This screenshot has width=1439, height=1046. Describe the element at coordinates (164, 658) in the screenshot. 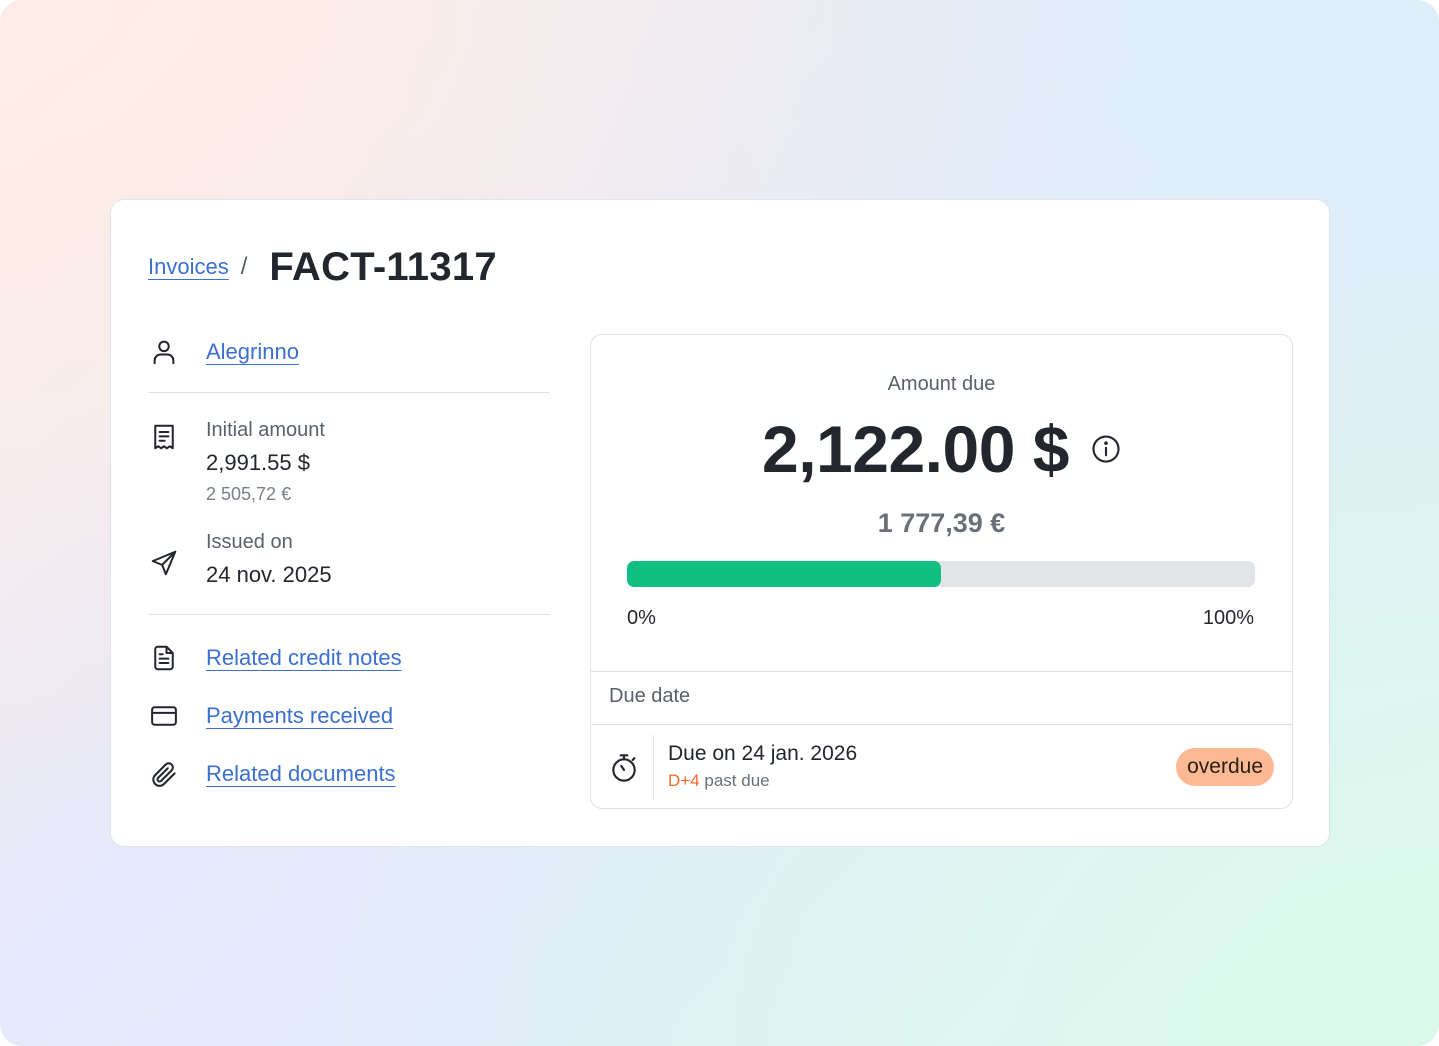

I see `document-icon` at that location.